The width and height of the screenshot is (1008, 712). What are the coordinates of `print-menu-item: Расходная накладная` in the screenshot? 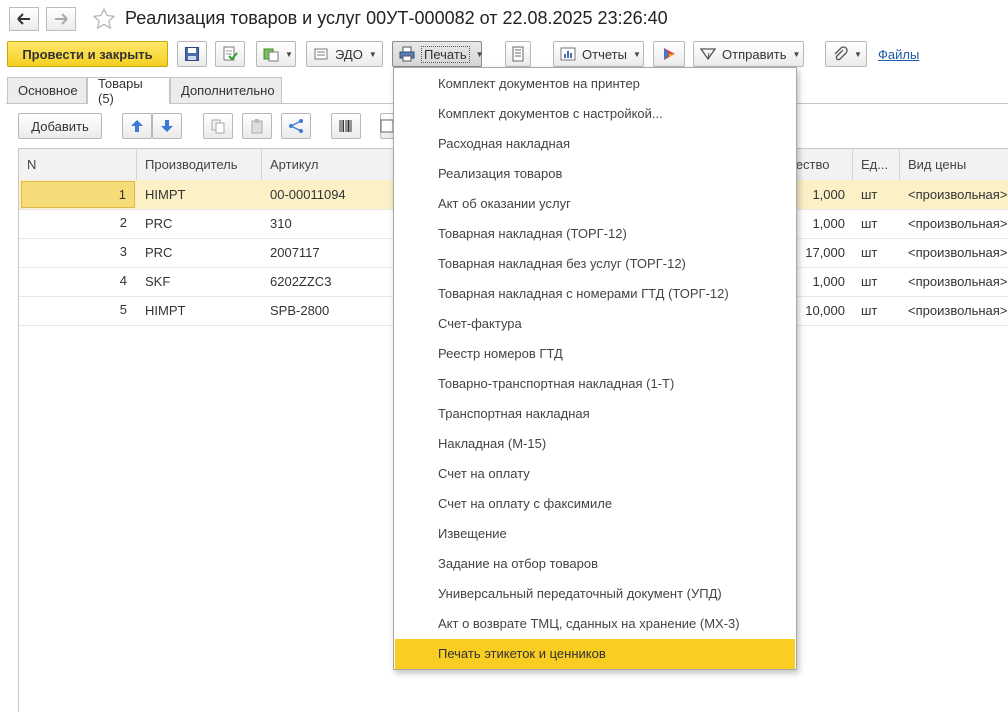 It's located at (595, 144).